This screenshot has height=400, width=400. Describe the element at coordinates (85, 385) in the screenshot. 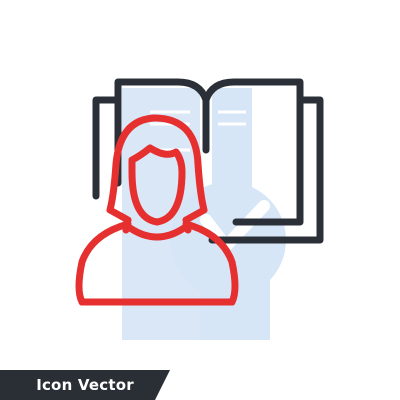

I see `banner-label: Icon Vector` at that location.